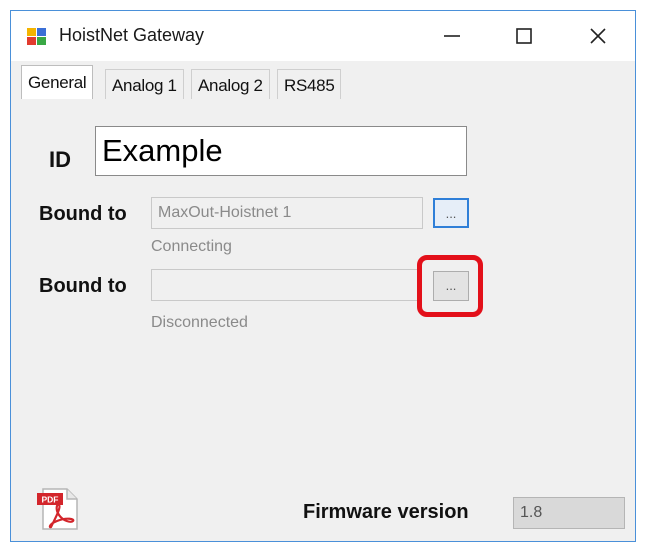  Describe the element at coordinates (450, 286) in the screenshot. I see `highlight-box` at that location.